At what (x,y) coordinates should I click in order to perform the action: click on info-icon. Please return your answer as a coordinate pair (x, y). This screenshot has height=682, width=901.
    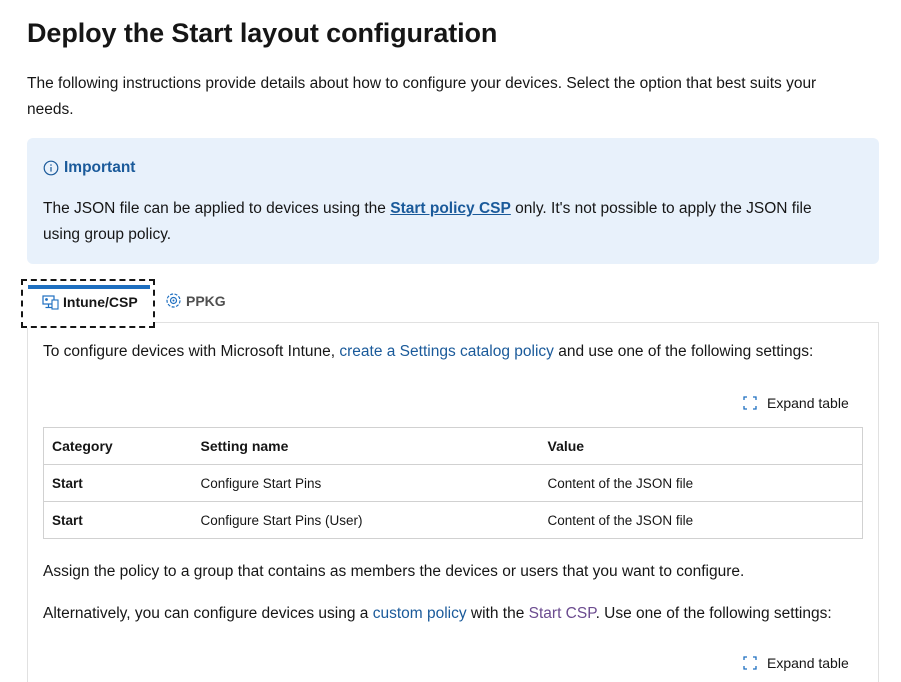
    Looking at the image, I should click on (51, 168).